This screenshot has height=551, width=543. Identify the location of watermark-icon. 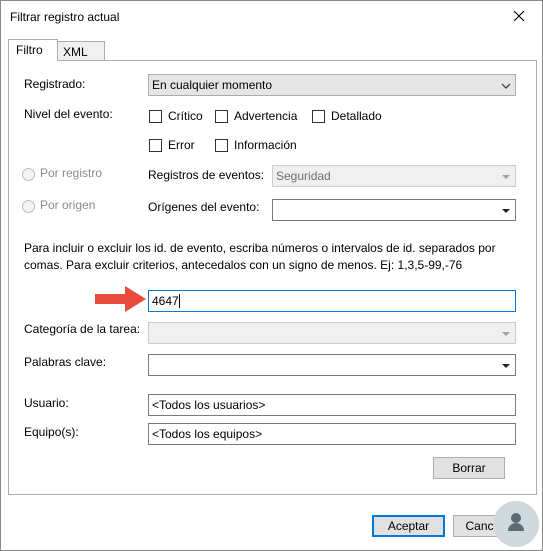
(516, 524).